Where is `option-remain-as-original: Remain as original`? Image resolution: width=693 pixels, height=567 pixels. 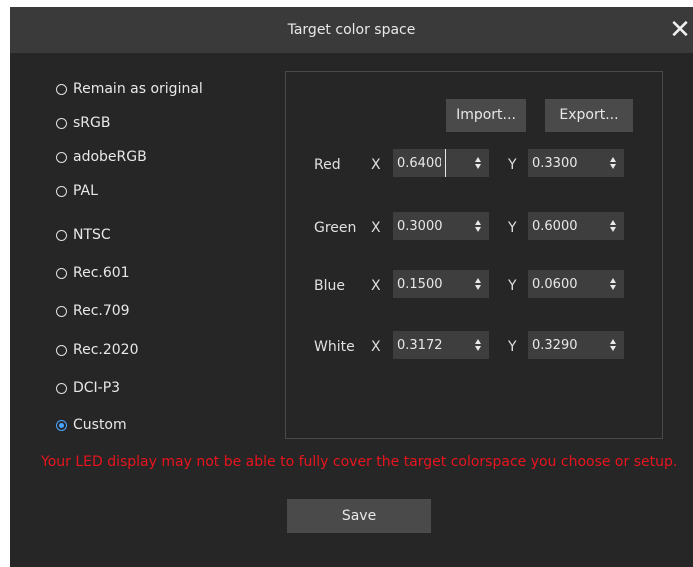 option-remain-as-original: Remain as original is located at coordinates (129, 89).